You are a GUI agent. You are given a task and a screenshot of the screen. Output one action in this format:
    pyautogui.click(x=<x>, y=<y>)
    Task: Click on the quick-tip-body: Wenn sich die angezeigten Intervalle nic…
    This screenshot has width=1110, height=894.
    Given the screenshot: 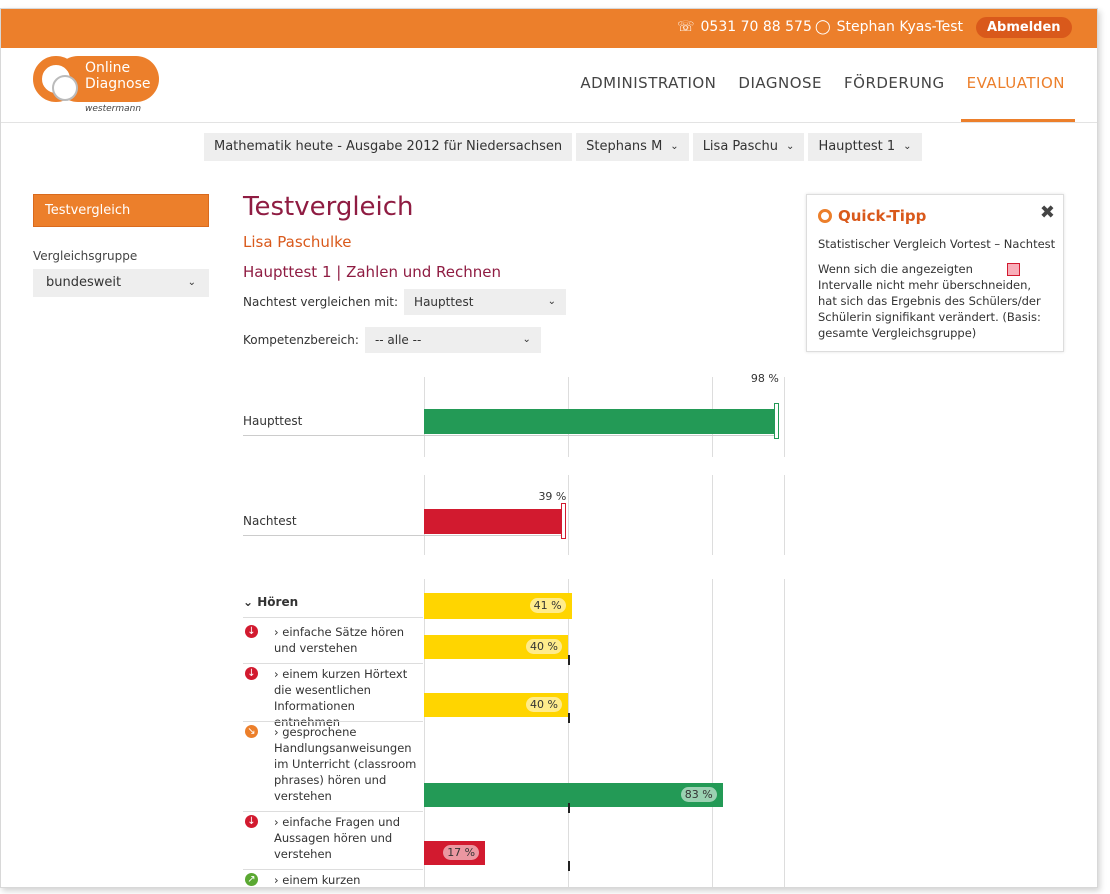 What is the action you would take?
    pyautogui.click(x=934, y=301)
    